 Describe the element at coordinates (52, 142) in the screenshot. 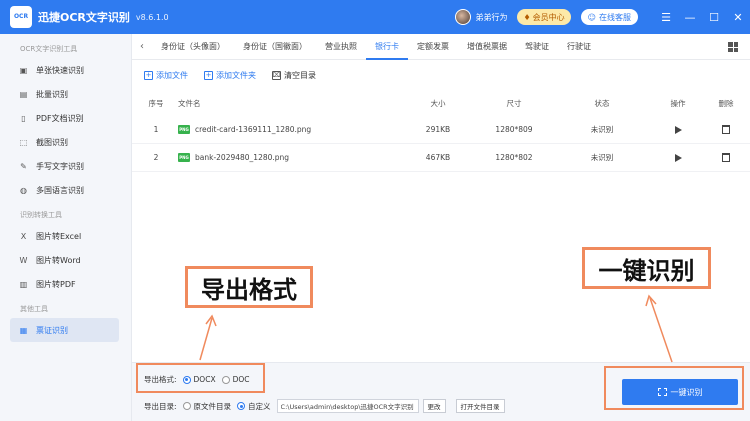

I see `sidebar-item-label: 截图识别` at that location.